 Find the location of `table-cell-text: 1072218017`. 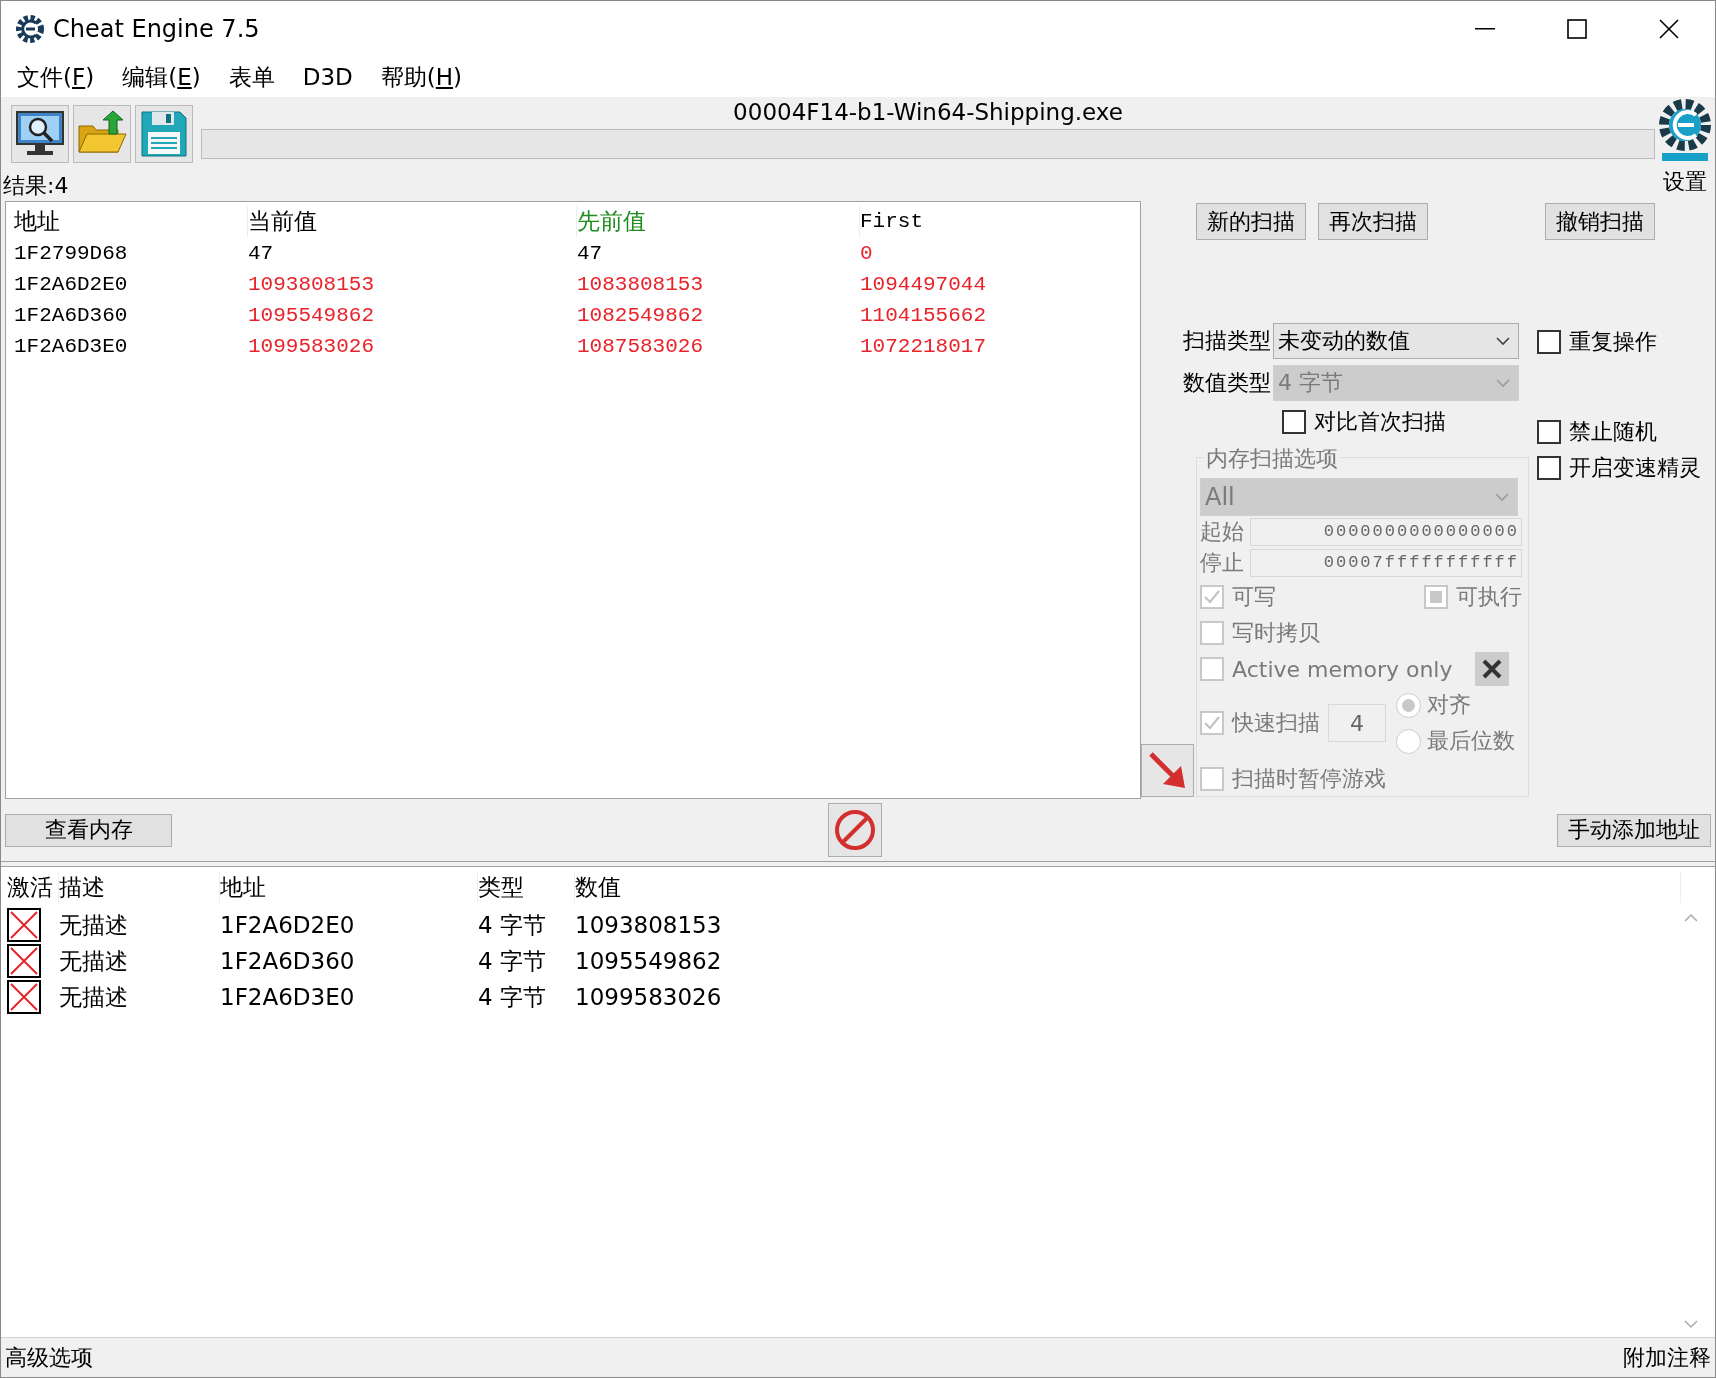

table-cell-text: 1072218017 is located at coordinates (924, 346).